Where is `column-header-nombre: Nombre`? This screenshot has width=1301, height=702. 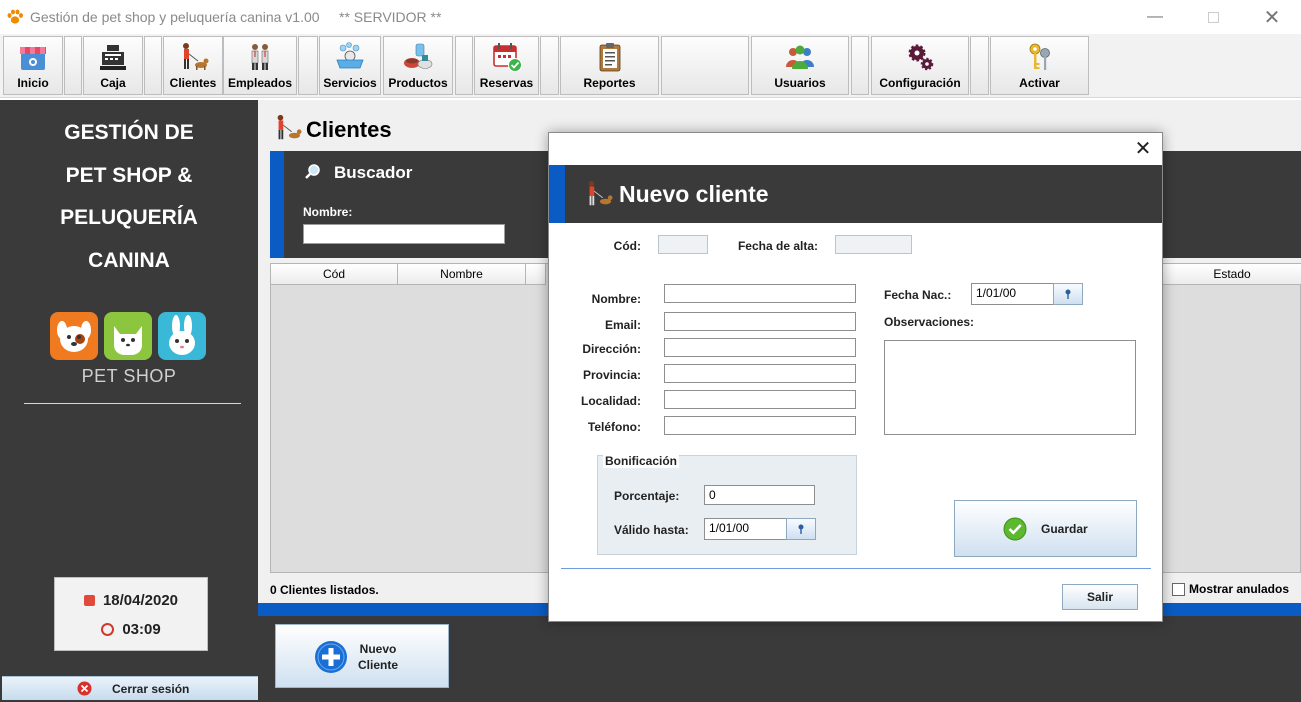 column-header-nombre: Nombre is located at coordinates (462, 274).